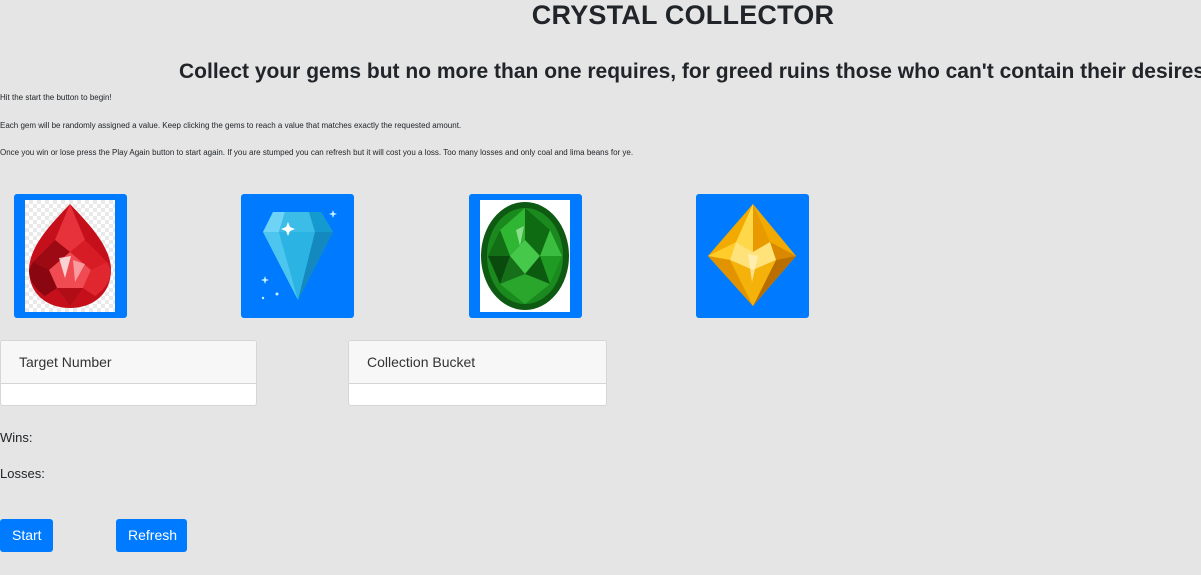 This screenshot has width=1201, height=575. I want to click on page-title: CRYSTAL COLLECTOR, so click(683, 15).